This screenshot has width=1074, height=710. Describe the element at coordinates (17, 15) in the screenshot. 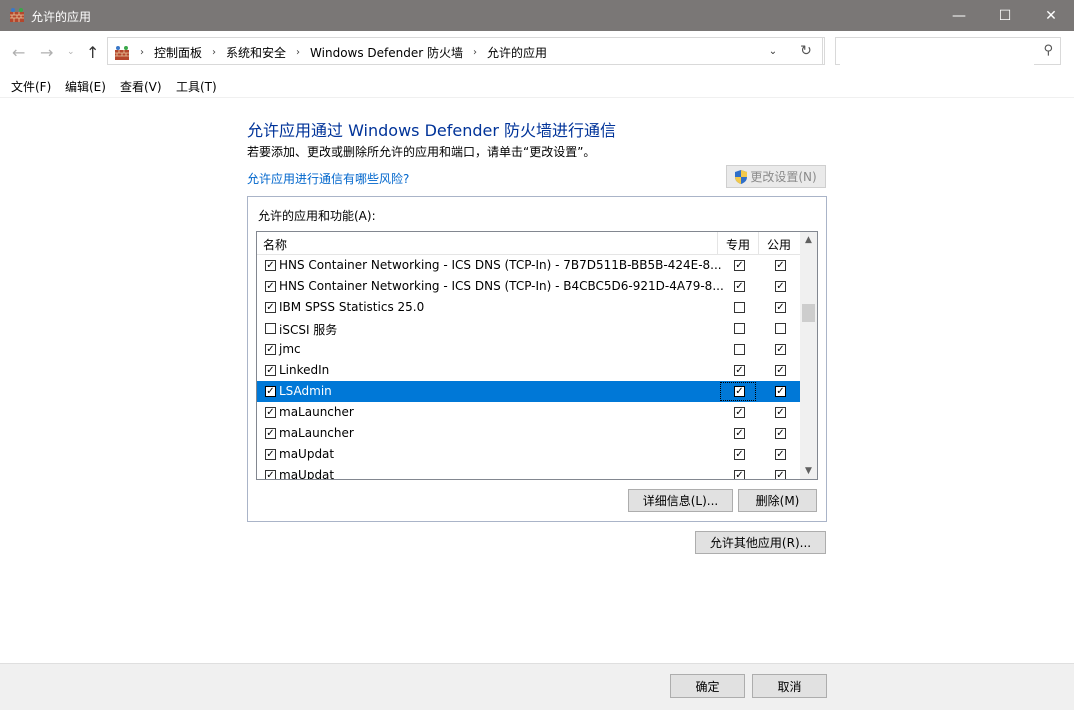

I see `firewall-icon` at that location.